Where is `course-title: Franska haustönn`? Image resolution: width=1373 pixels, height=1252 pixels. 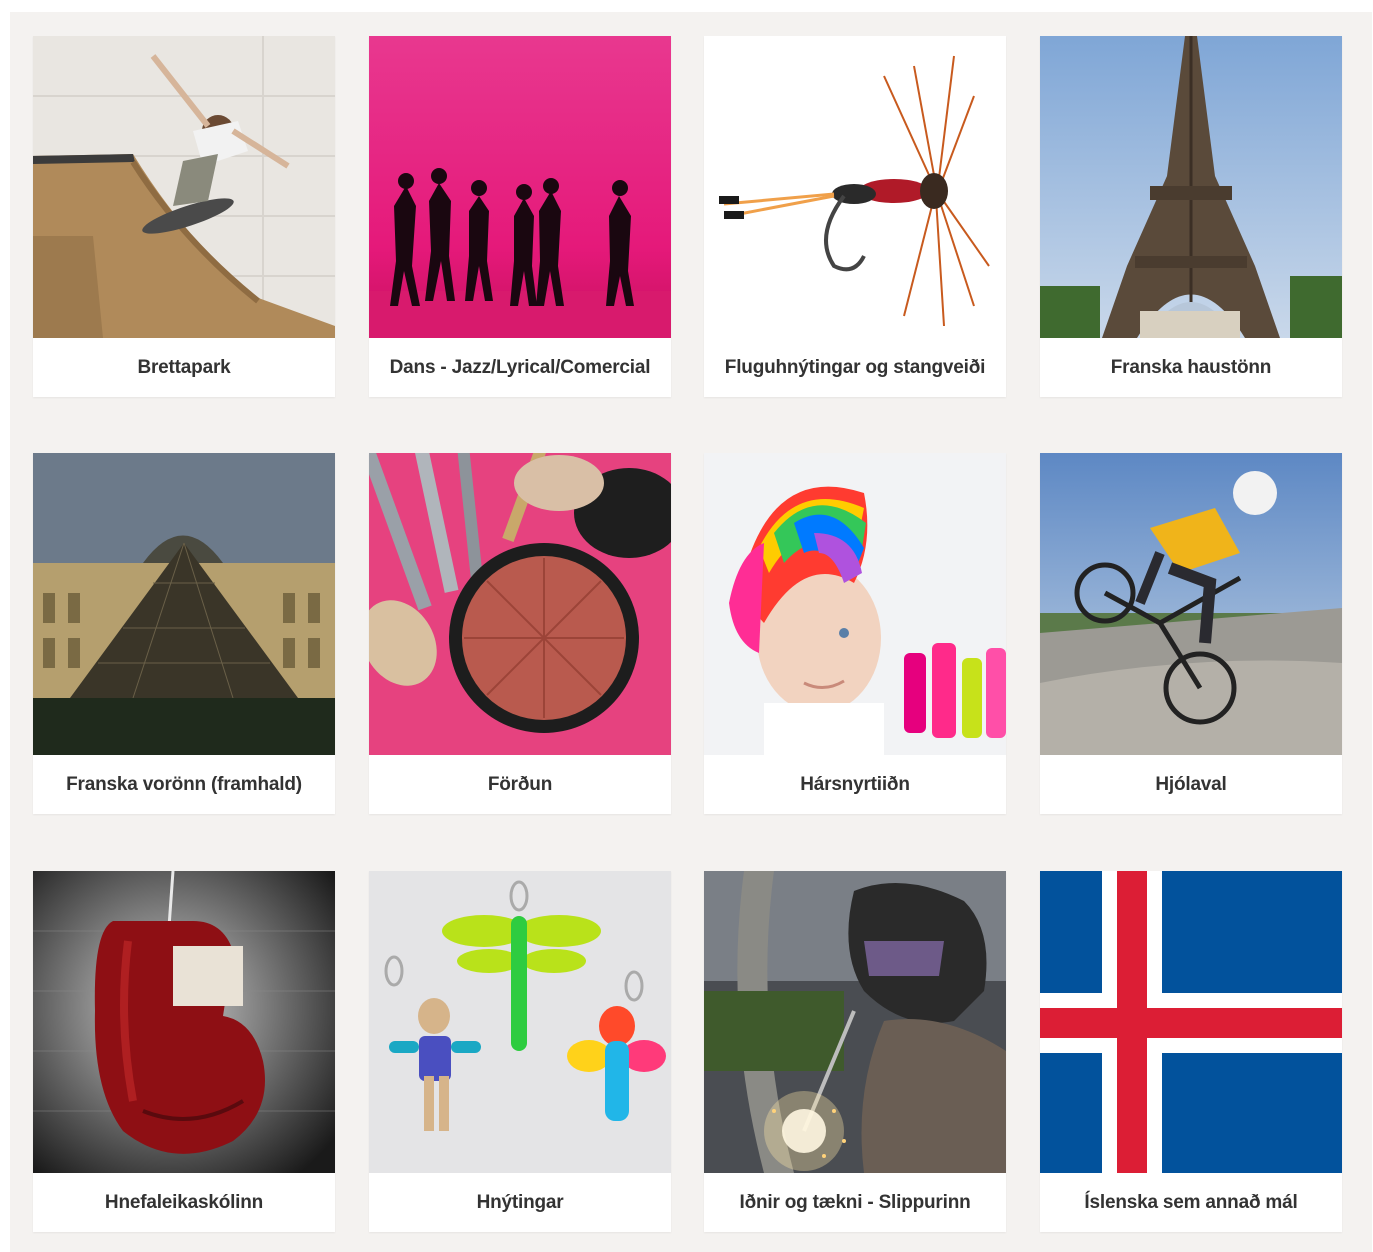
course-title: Franska haustönn is located at coordinates (1191, 367).